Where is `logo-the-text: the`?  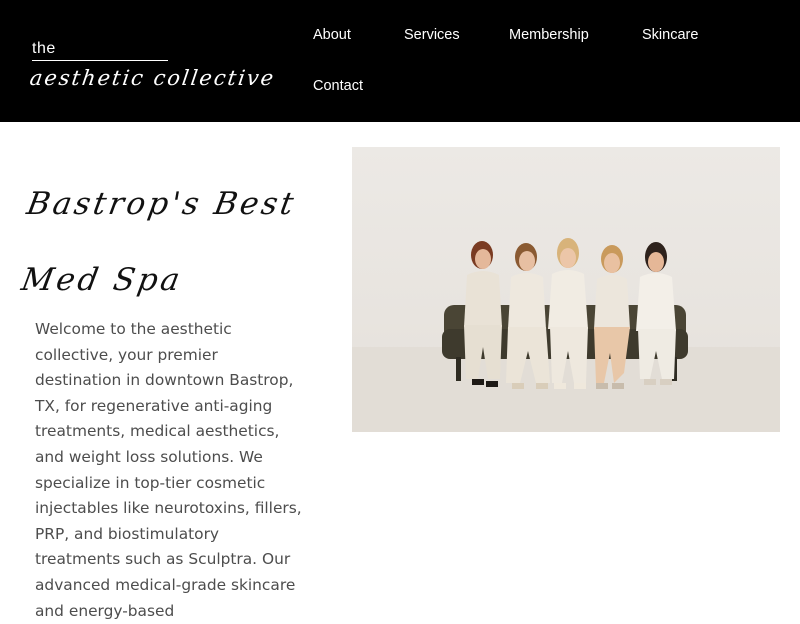 logo-the-text: the is located at coordinates (44, 48).